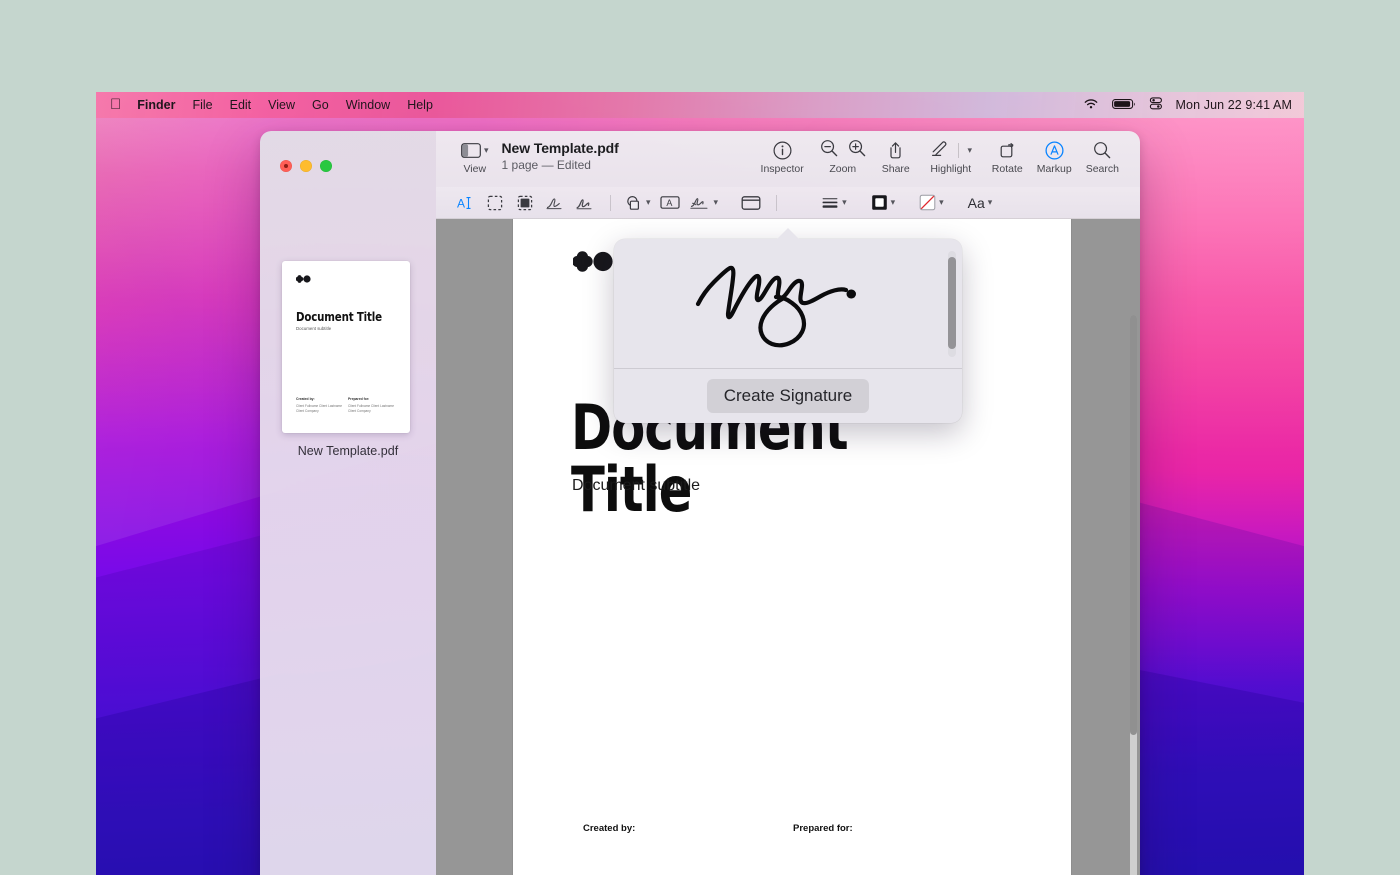 Image resolution: width=1400 pixels, height=875 pixels. What do you see at coordinates (777, 203) in the screenshot?
I see `markup-divider-two` at bounding box center [777, 203].